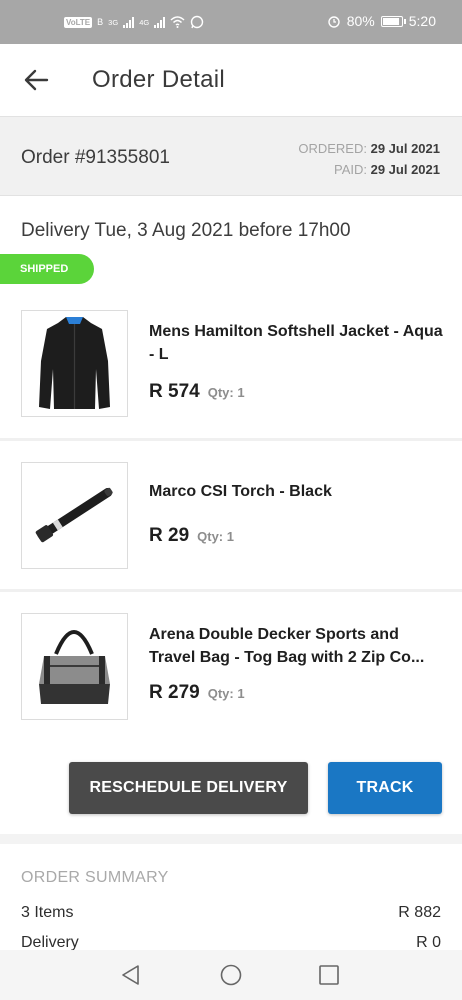 This screenshot has width=462, height=1000. I want to click on signal-icon, so click(129, 22).